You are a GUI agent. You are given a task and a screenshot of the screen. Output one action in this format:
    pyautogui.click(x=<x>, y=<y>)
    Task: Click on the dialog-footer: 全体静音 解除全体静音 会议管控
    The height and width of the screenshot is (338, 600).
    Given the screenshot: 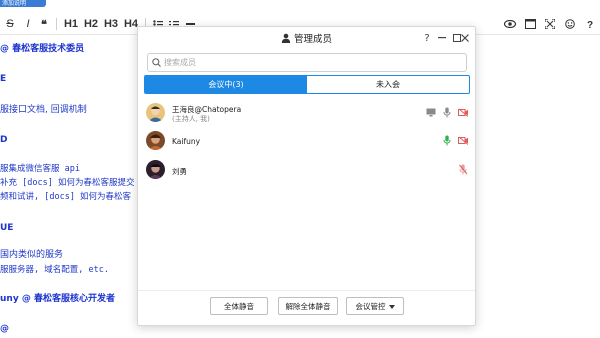 What is the action you would take?
    pyautogui.click(x=306, y=306)
    